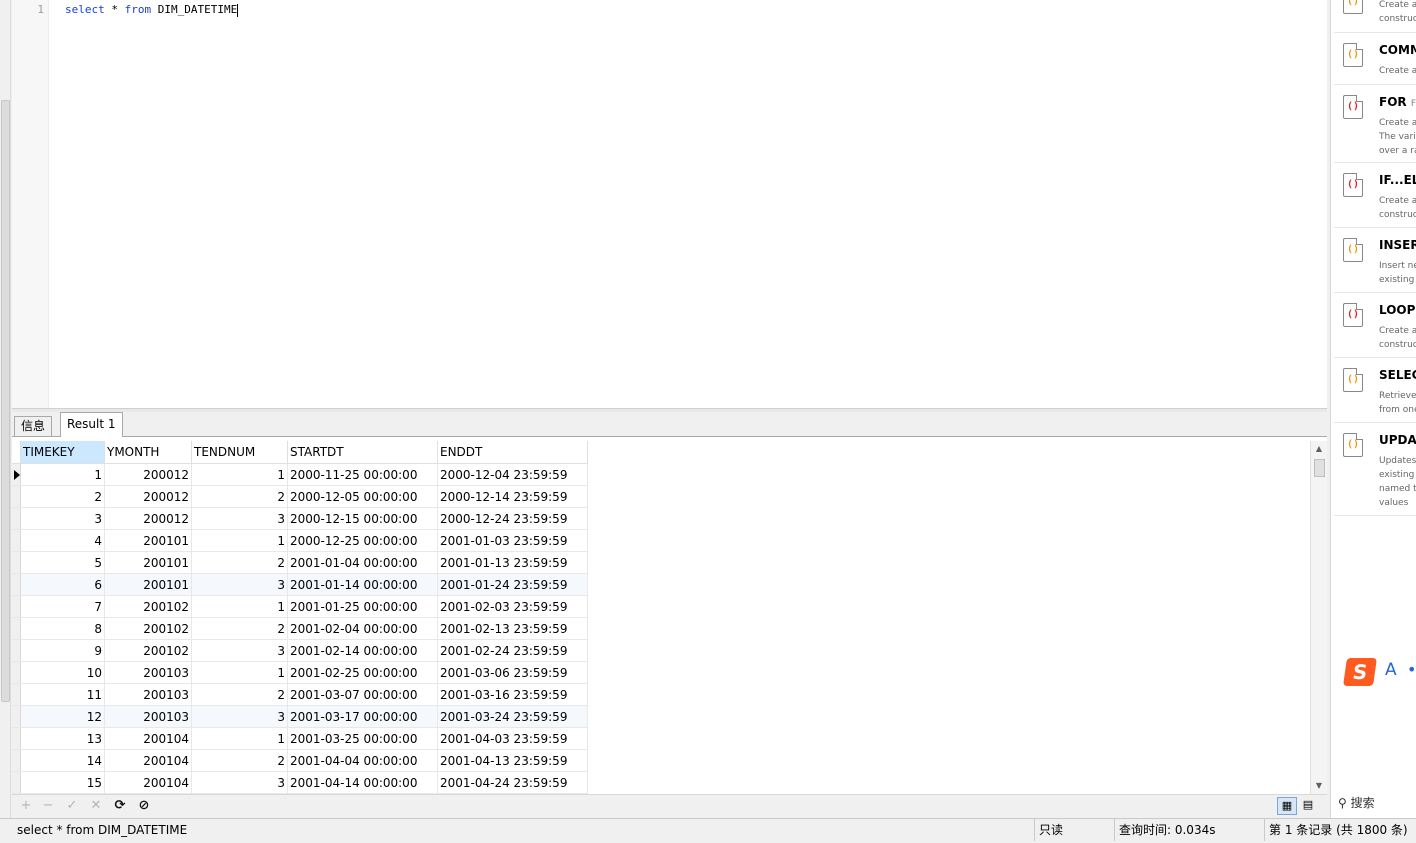 The width and height of the screenshot is (1416, 843). What do you see at coordinates (152, 10) in the screenshot?
I see `sql-code-line: select * from DIM_DATETIME` at bounding box center [152, 10].